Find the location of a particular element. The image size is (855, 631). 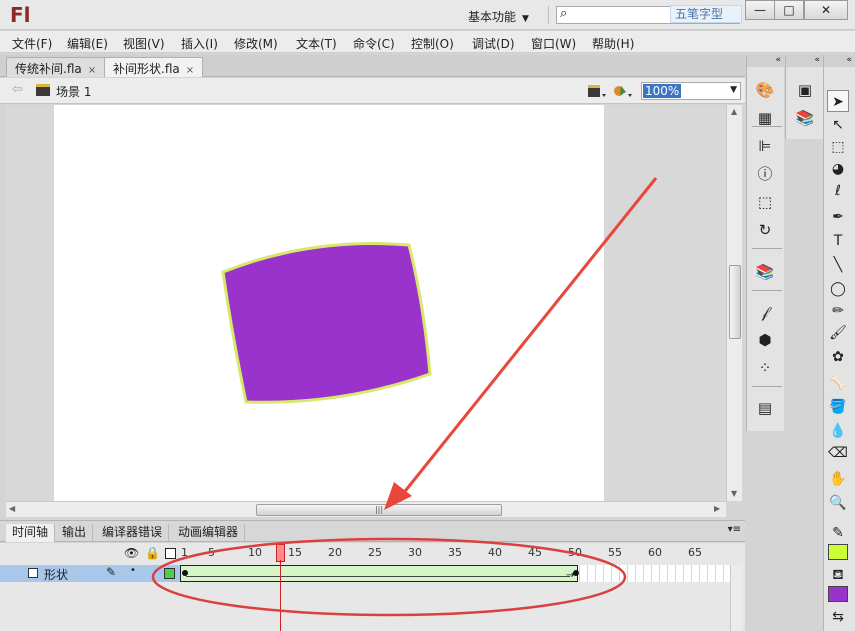

timeline-vertical-scrollbar is located at coordinates (736, 598).